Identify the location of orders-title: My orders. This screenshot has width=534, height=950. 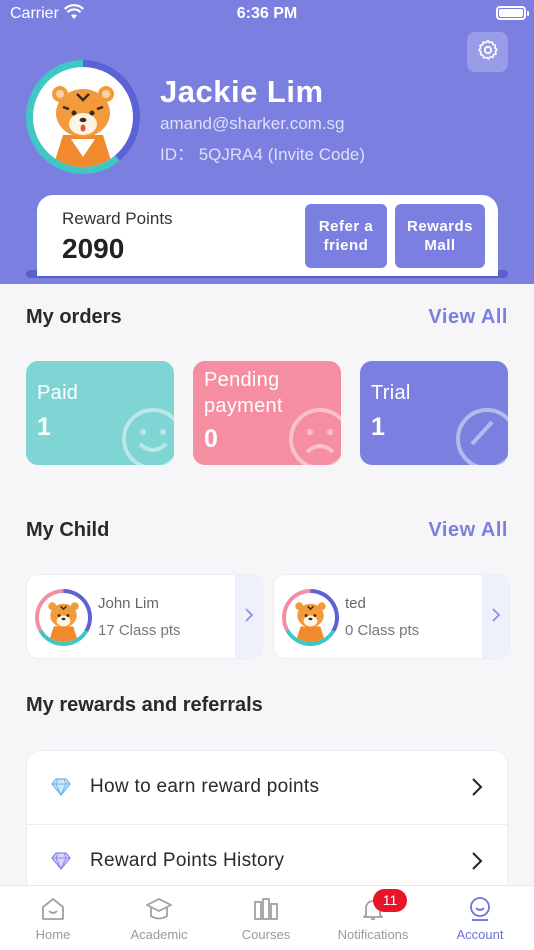
(74, 317).